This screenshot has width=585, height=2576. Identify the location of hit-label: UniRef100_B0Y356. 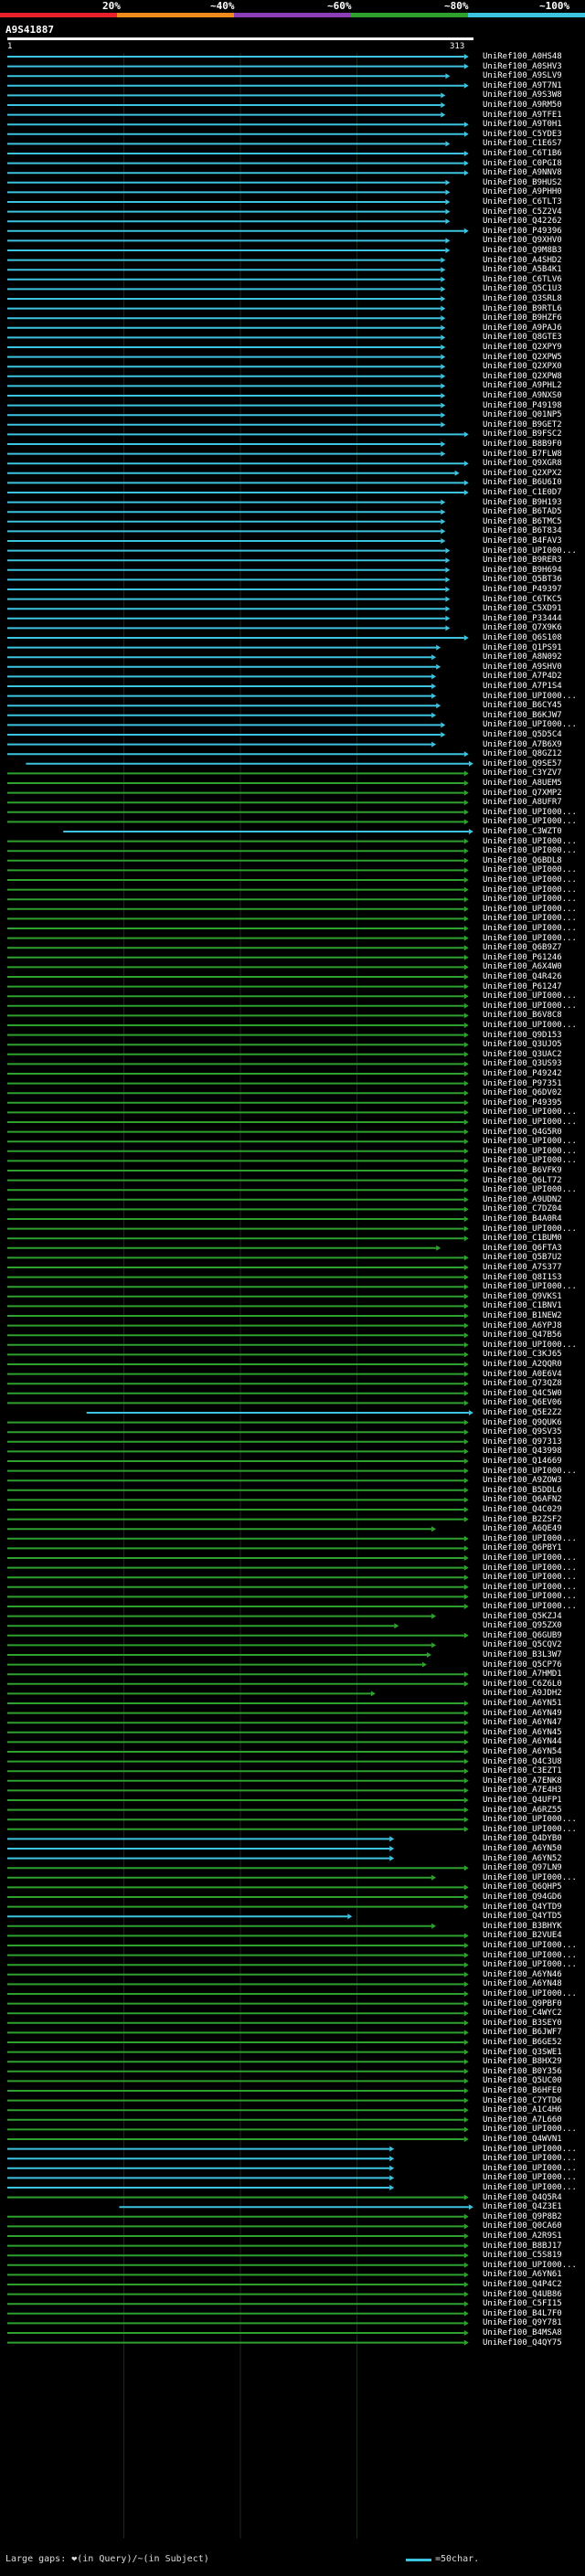
(522, 2071).